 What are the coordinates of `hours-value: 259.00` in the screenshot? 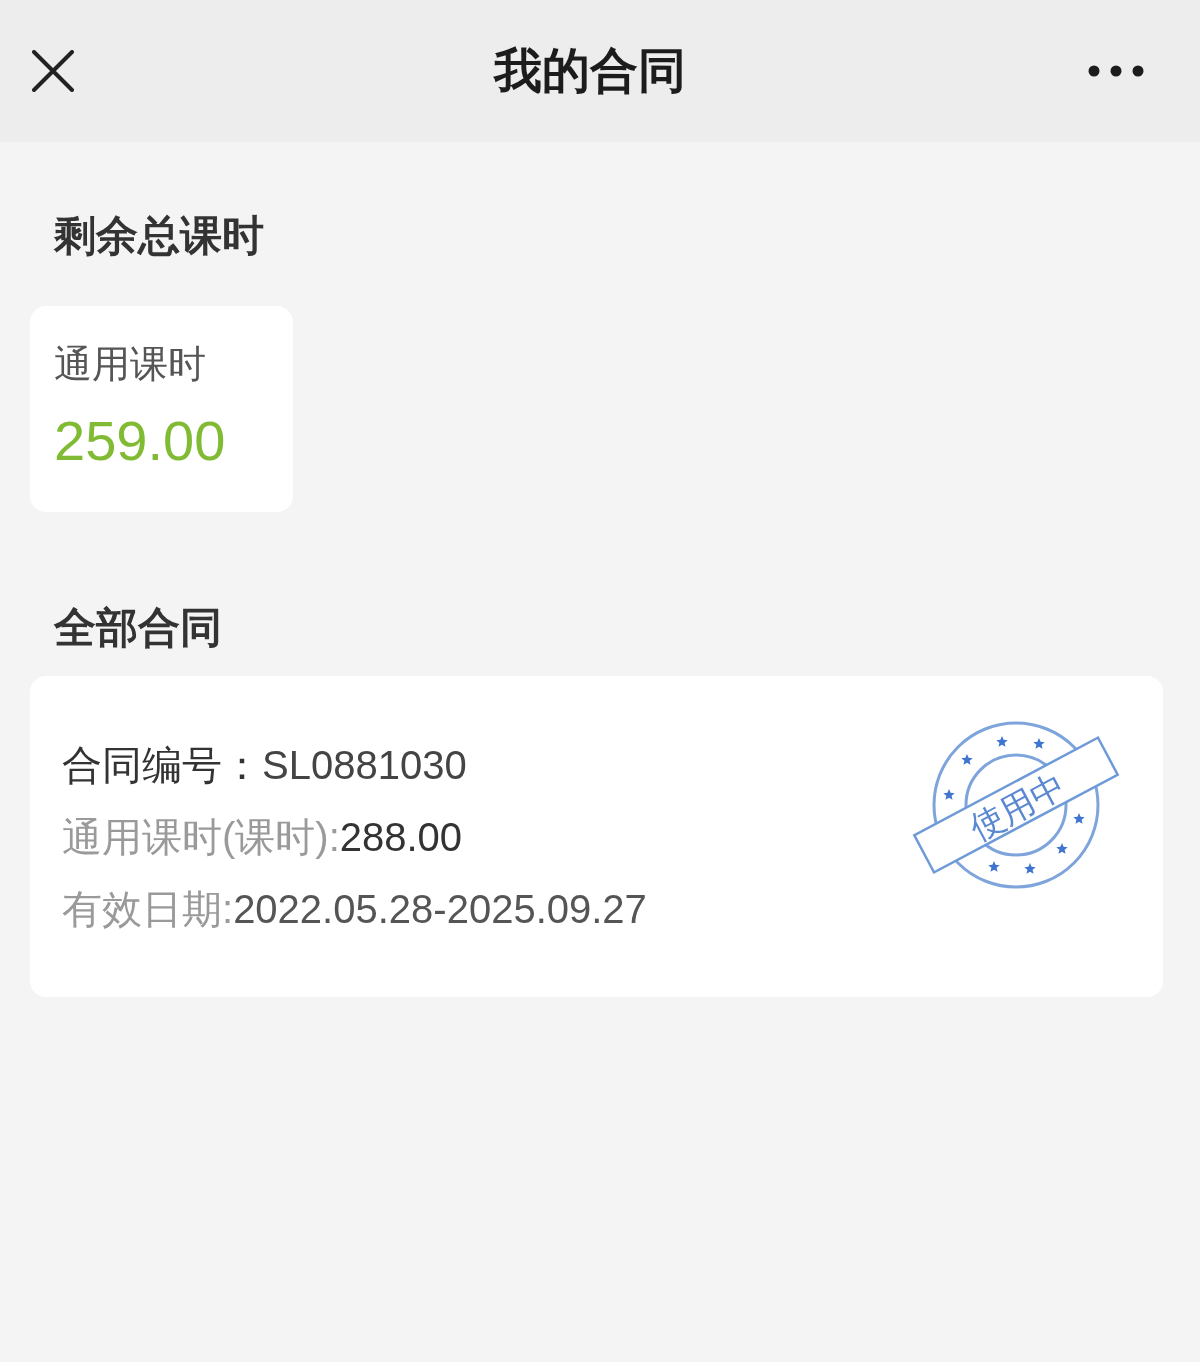 It's located at (140, 441).